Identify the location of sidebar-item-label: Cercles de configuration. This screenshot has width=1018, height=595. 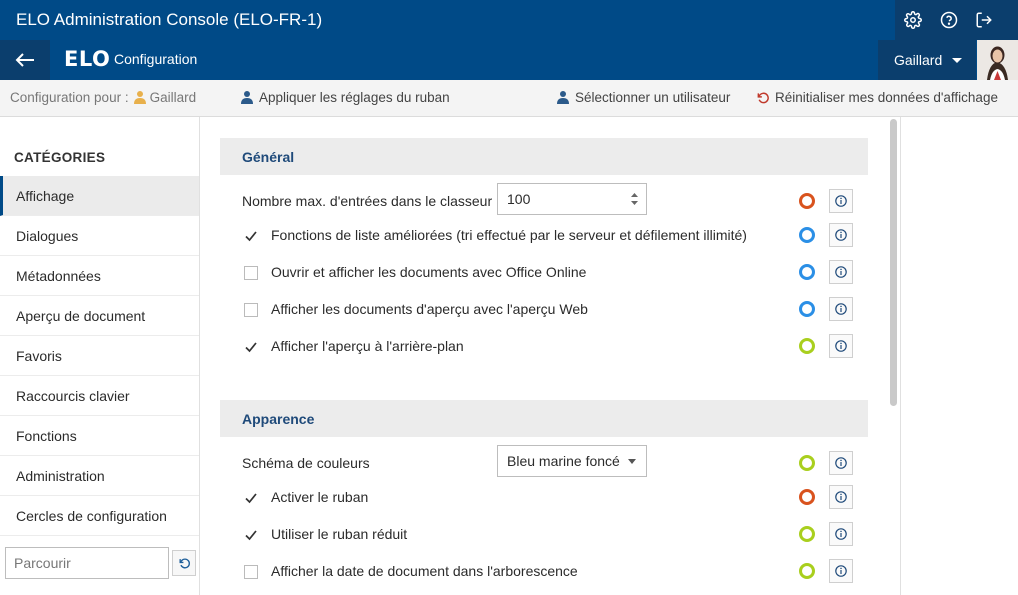
(91, 515).